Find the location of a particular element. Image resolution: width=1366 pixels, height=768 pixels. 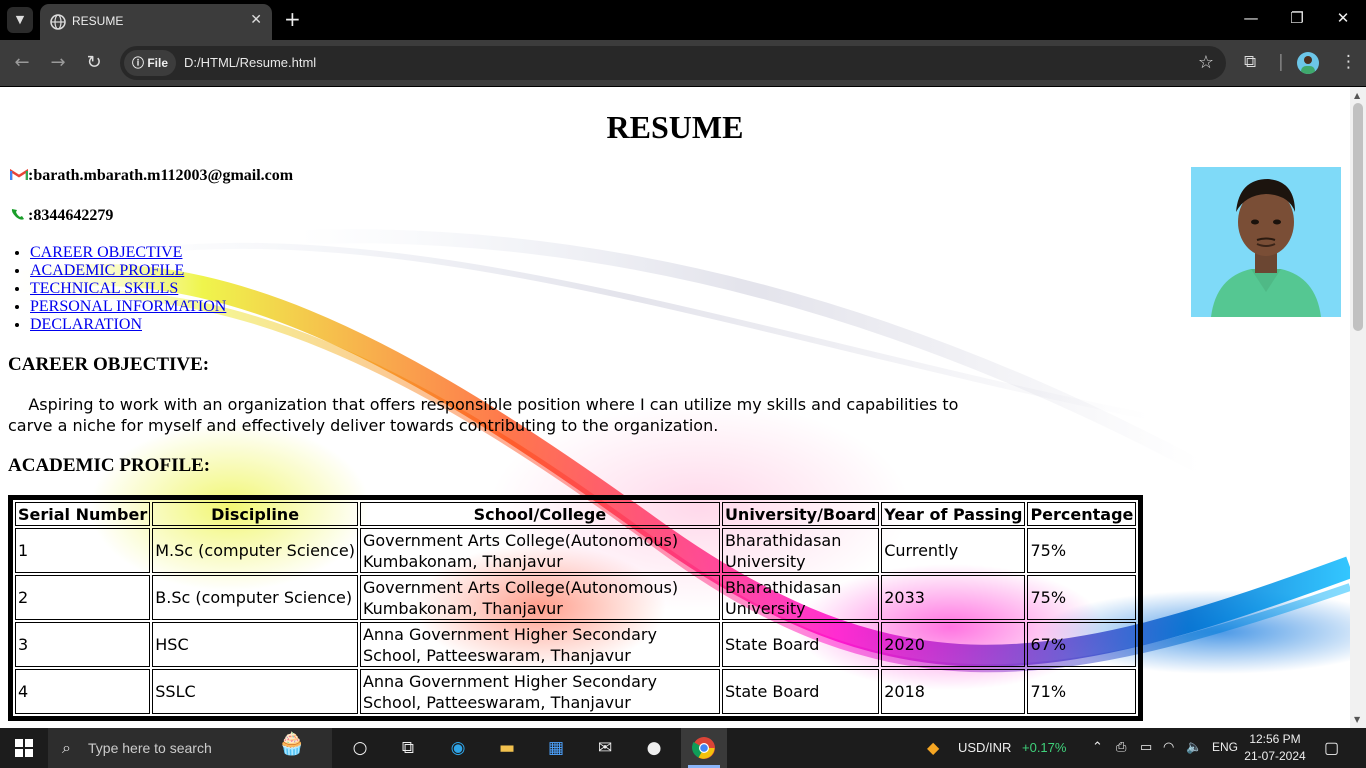

phone-line: :8344642279 is located at coordinates (61, 216).